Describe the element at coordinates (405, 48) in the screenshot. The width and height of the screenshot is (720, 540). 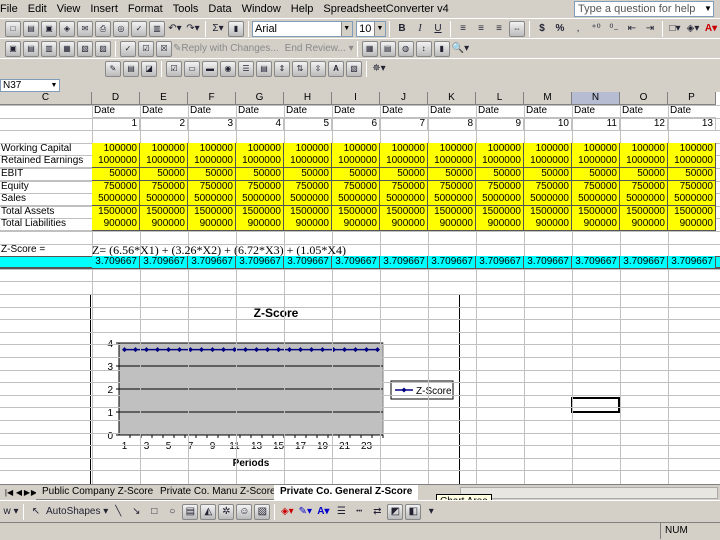
I see `web-icon: ◍` at that location.